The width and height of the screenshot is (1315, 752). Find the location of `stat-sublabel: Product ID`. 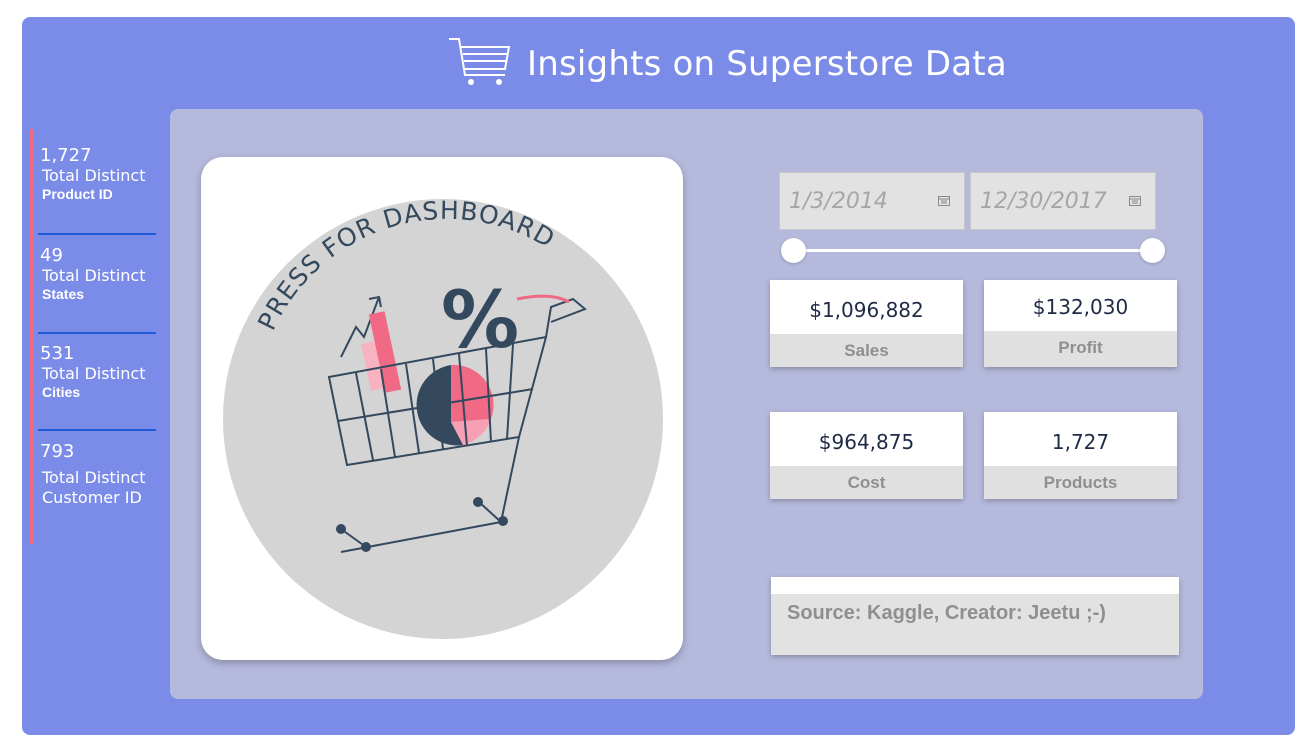

stat-sublabel: Product ID is located at coordinates (77, 194).